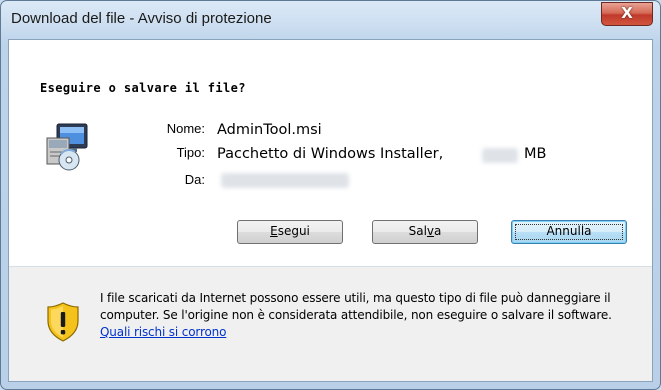 The height and width of the screenshot is (390, 661). I want to click on redacted-size, so click(500, 155).